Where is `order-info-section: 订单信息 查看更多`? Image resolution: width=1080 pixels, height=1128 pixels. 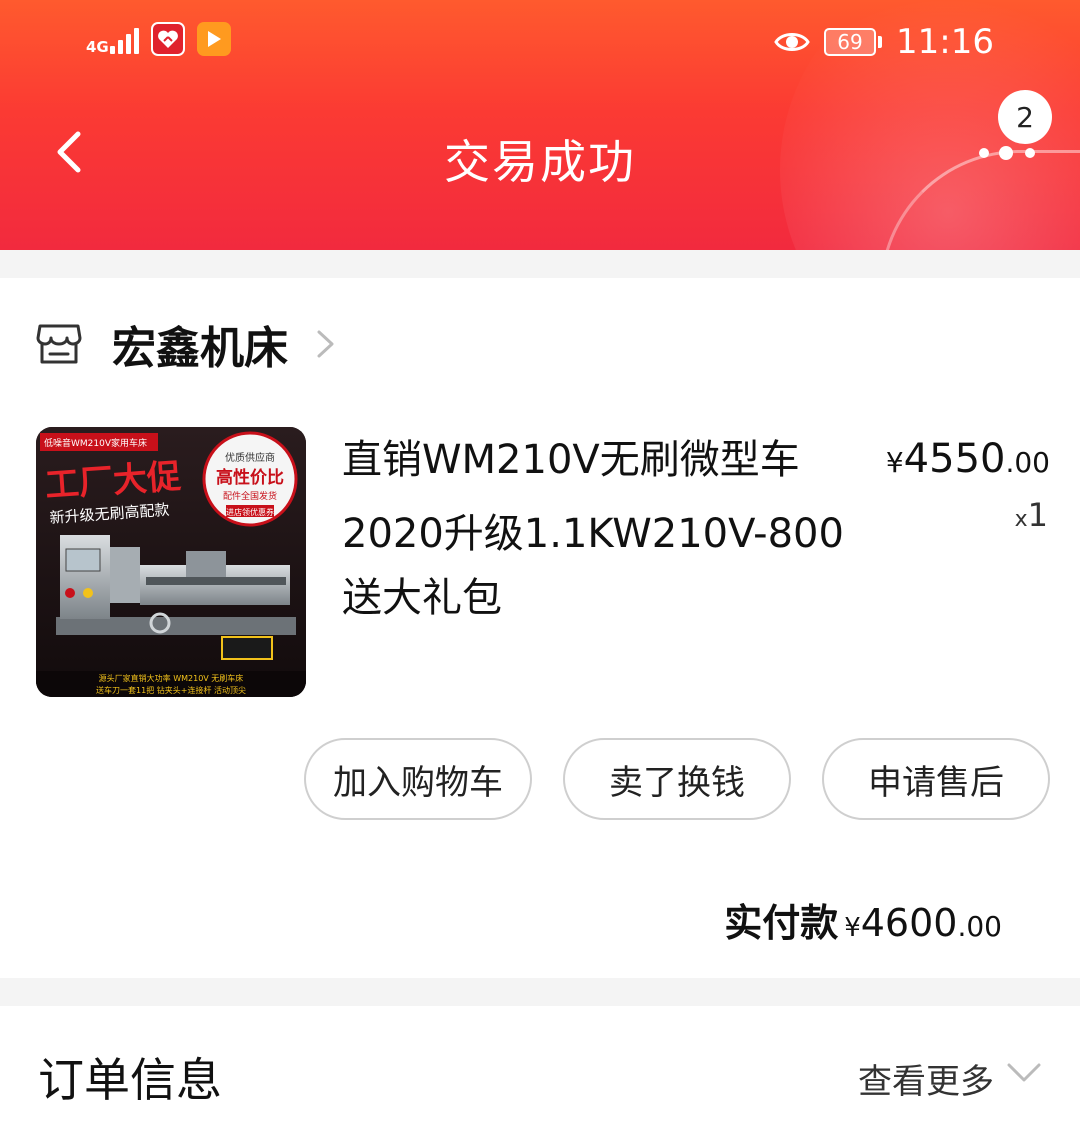
order-info-section: 订单信息 查看更多 is located at coordinates (540, 1067).